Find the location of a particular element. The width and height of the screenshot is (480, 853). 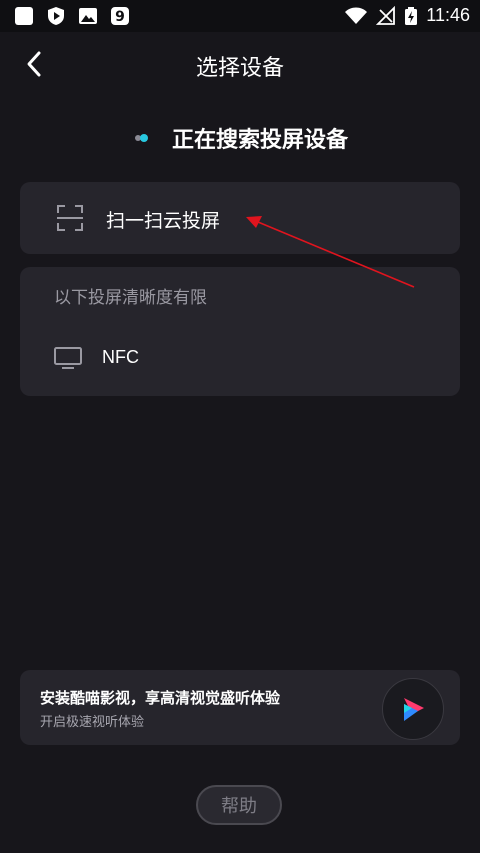

device-item-nfc: NFC is located at coordinates (240, 357).